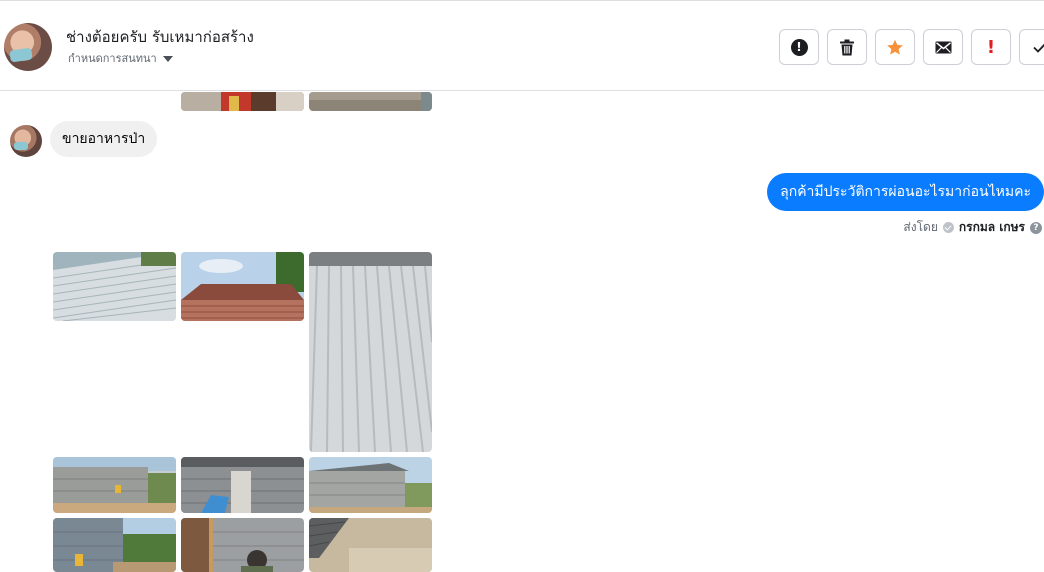 The height and width of the screenshot is (572, 1044). I want to click on sender-avatar, so click(26, 141).